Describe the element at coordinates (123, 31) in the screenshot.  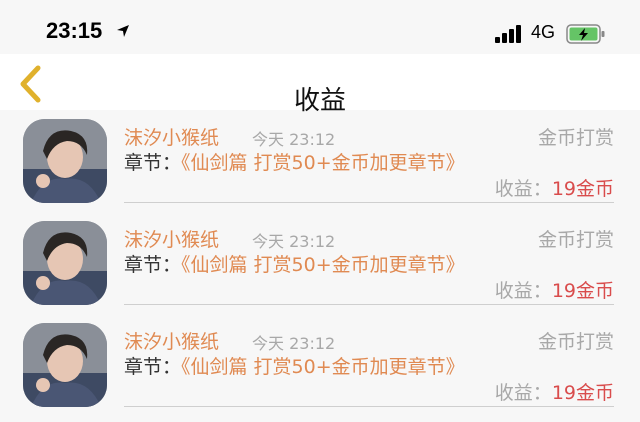
I see `location-arrow-icon` at that location.